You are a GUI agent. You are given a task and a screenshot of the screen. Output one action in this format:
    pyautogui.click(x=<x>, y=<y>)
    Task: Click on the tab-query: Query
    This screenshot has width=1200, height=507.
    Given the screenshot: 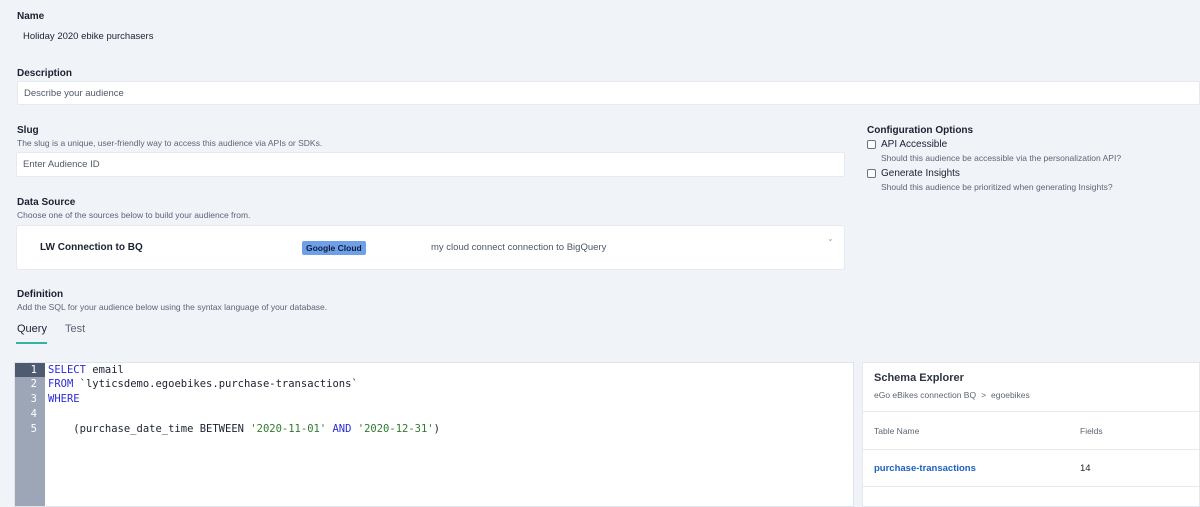 What is the action you would take?
    pyautogui.click(x=32, y=329)
    